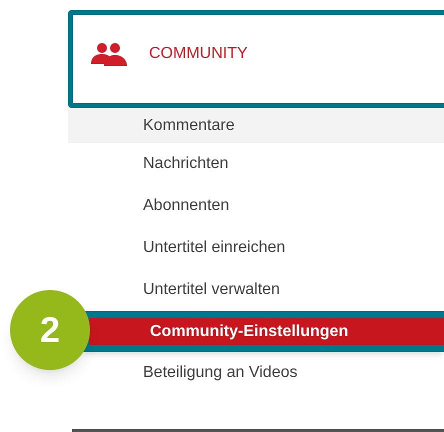  Describe the element at coordinates (293, 206) in the screenshot. I see `menu-item: Abonnenten` at that location.